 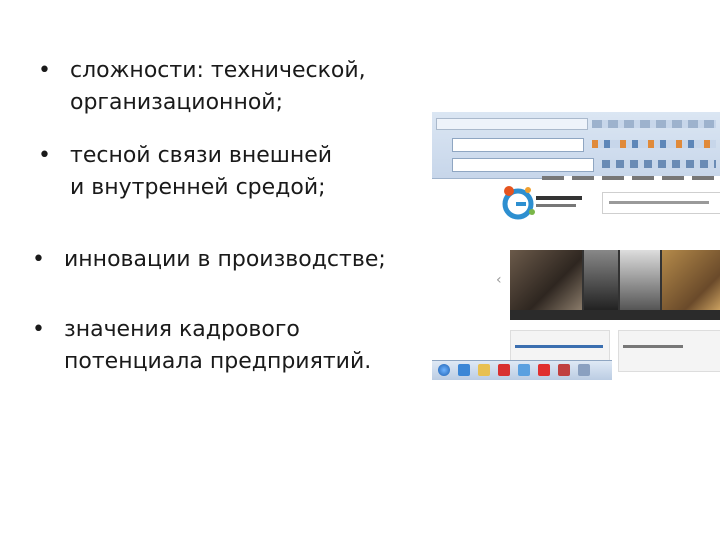 What do you see at coordinates (661, 203) in the screenshot?
I see `site-search-box` at bounding box center [661, 203].